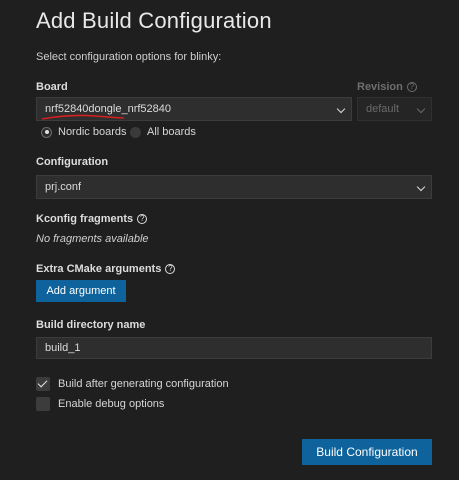 Image resolution: width=459 pixels, height=480 pixels. I want to click on build-dir-input: build_1, so click(234, 348).